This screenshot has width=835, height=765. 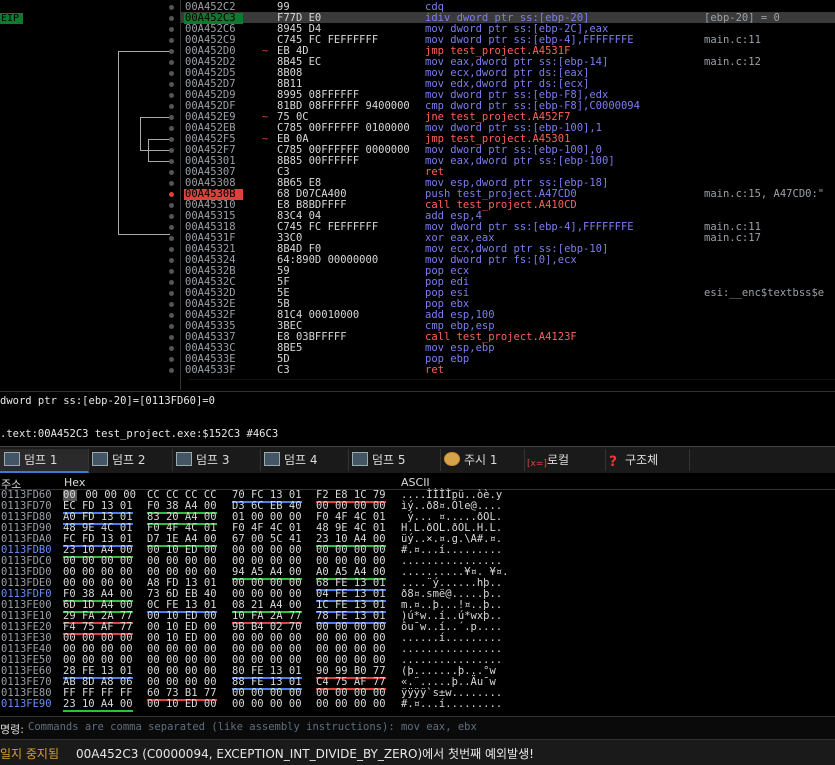 I want to click on instruction-text: ret, so click(x=434, y=370).